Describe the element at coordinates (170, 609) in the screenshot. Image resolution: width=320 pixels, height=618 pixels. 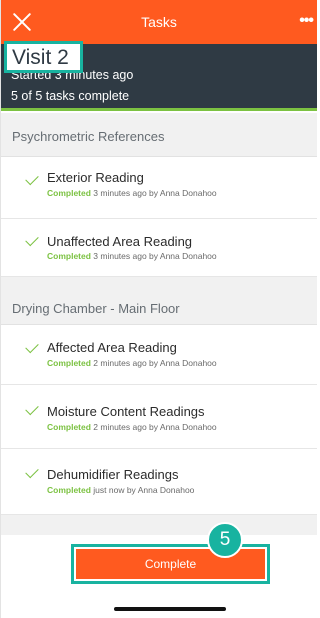
I see `home-indicator` at that location.